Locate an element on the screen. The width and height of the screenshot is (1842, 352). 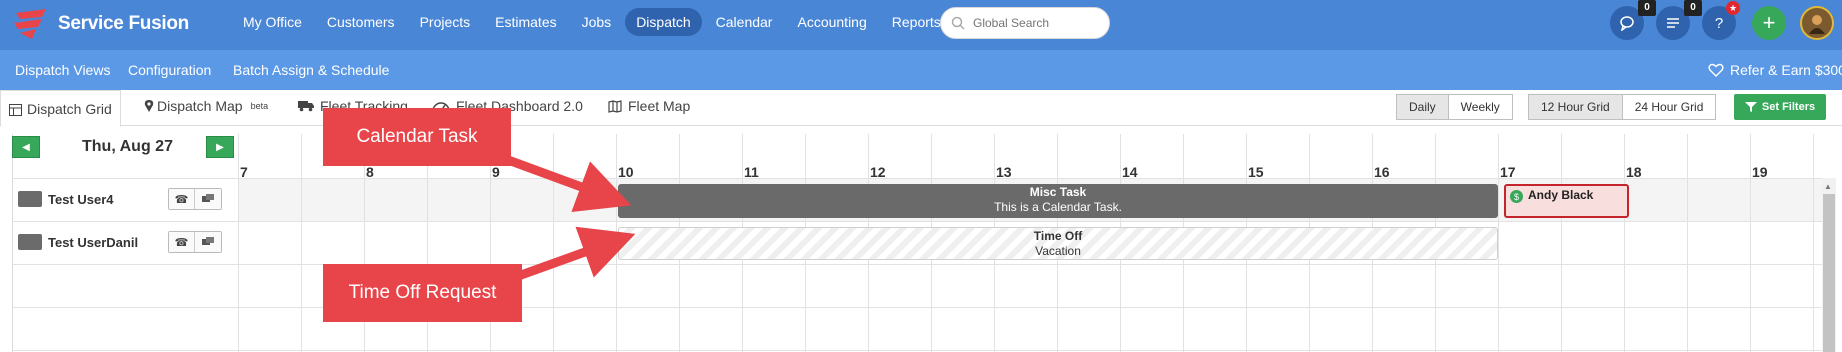
hour-label: 16 is located at coordinates (1382, 172).